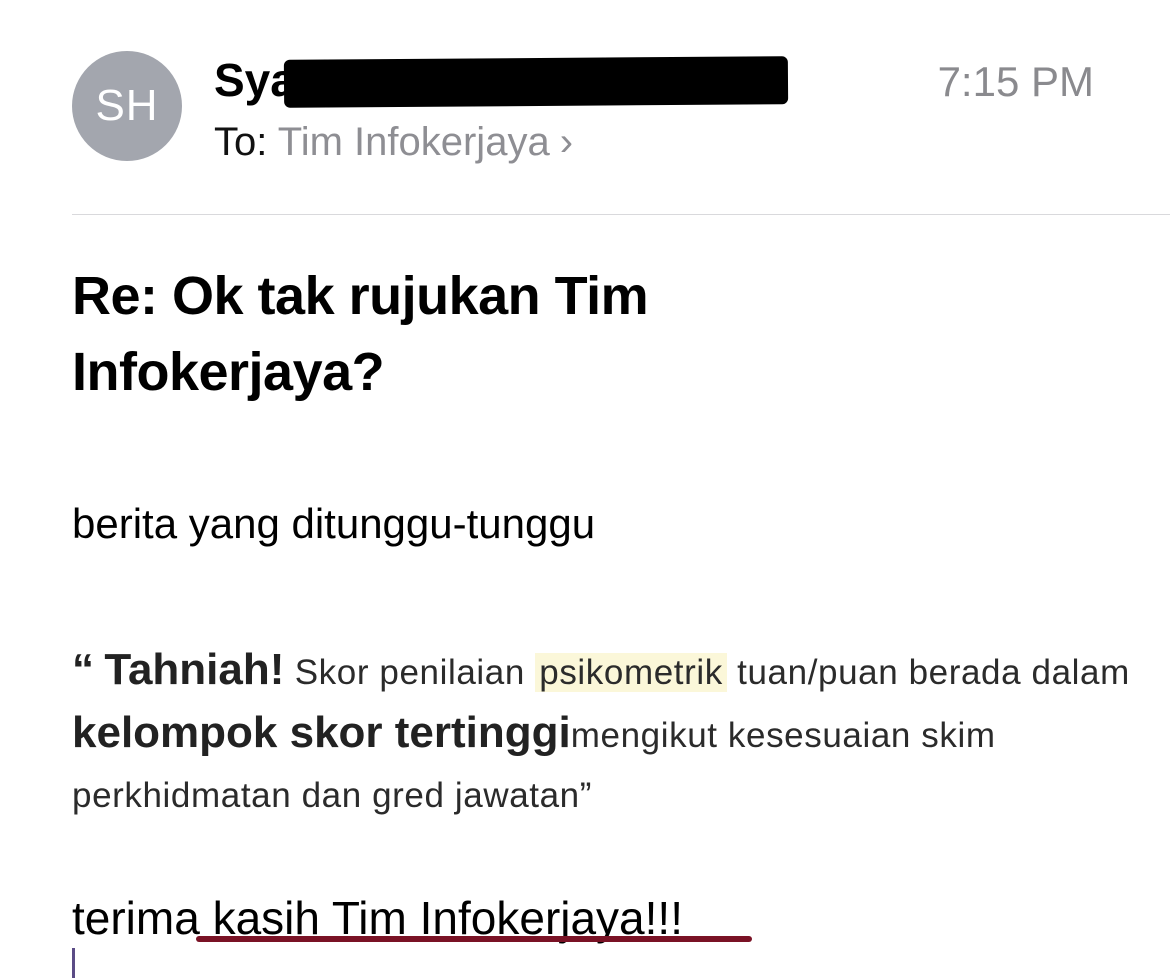  What do you see at coordinates (928, 672) in the screenshot?
I see `quote-part-2: tuan/puan berada dalam` at bounding box center [928, 672].